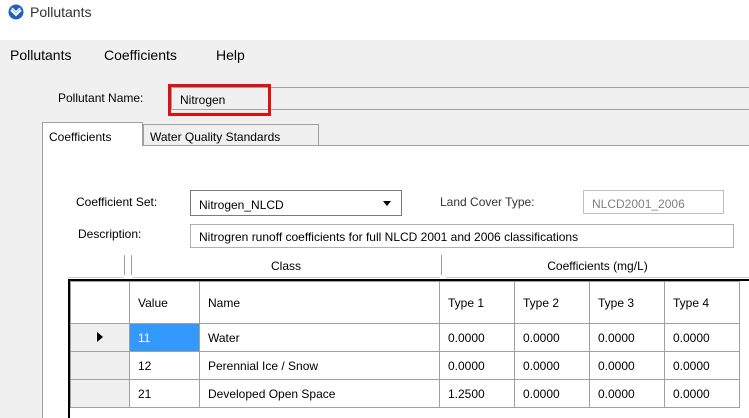 The height and width of the screenshot is (418, 749). What do you see at coordinates (296, 203) in the screenshot?
I see `coefficient-set-dropdown: Nitrogen_NLCD` at bounding box center [296, 203].